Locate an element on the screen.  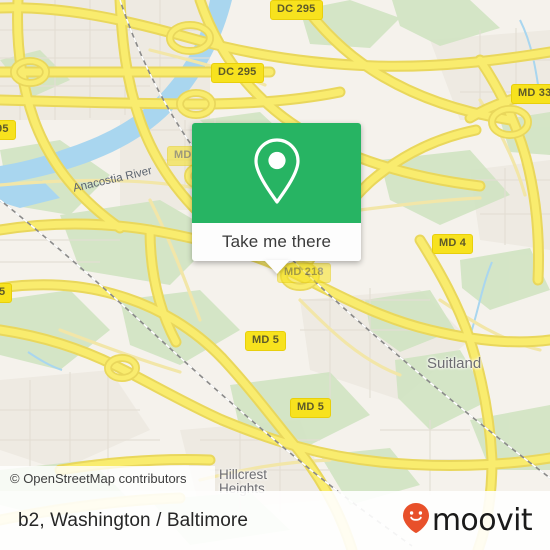
take-me-there-button: Take me there is located at coordinates (276, 242).